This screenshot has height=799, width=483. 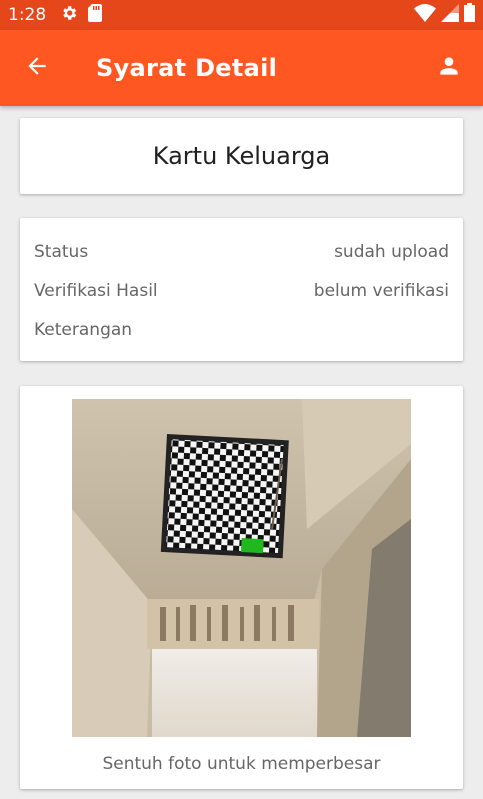 I want to click on info-label: Keterangan, so click(x=83, y=329).